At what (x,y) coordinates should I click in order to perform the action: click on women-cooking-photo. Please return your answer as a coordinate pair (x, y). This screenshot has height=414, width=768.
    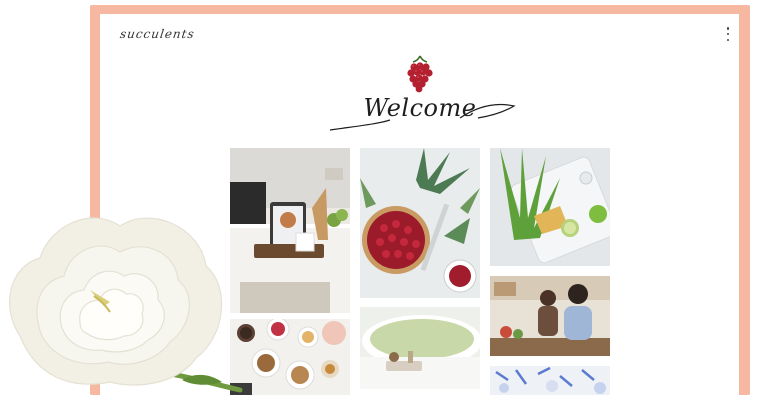
    Looking at the image, I should click on (550, 316).